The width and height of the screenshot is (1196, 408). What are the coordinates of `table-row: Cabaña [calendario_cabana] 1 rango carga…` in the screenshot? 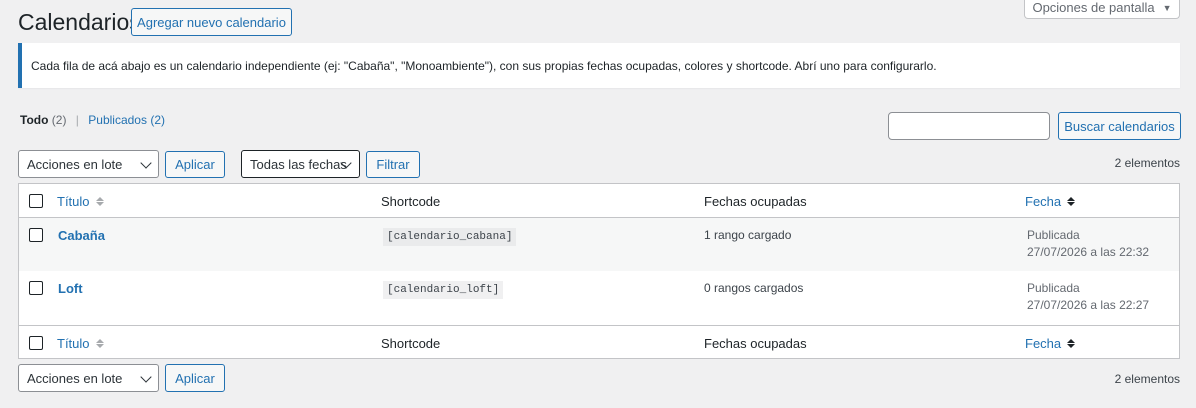 It's located at (599, 244).